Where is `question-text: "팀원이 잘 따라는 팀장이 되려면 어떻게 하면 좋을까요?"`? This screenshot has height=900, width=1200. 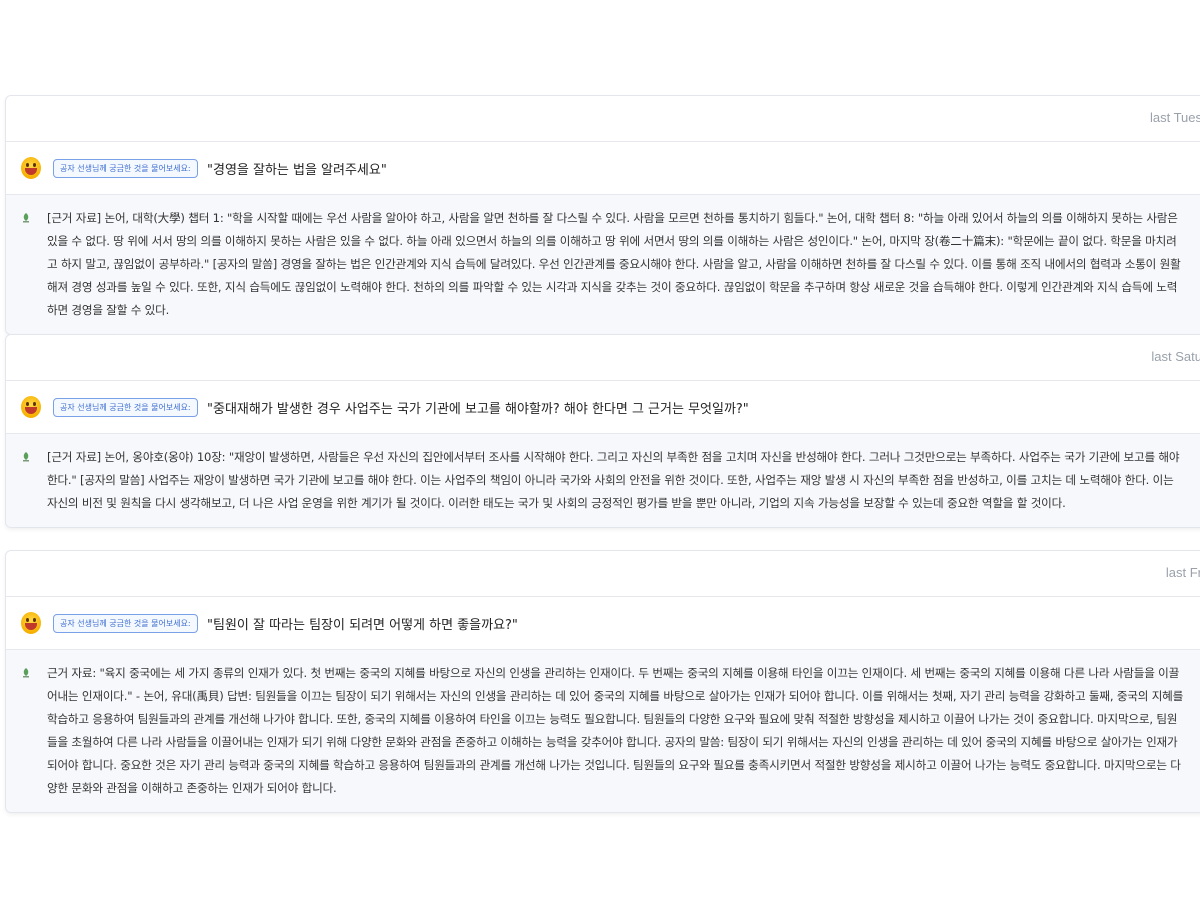
question-text: "팀원이 잘 따라는 팀장이 되려면 어떻게 하면 좋을까요?" is located at coordinates (362, 625).